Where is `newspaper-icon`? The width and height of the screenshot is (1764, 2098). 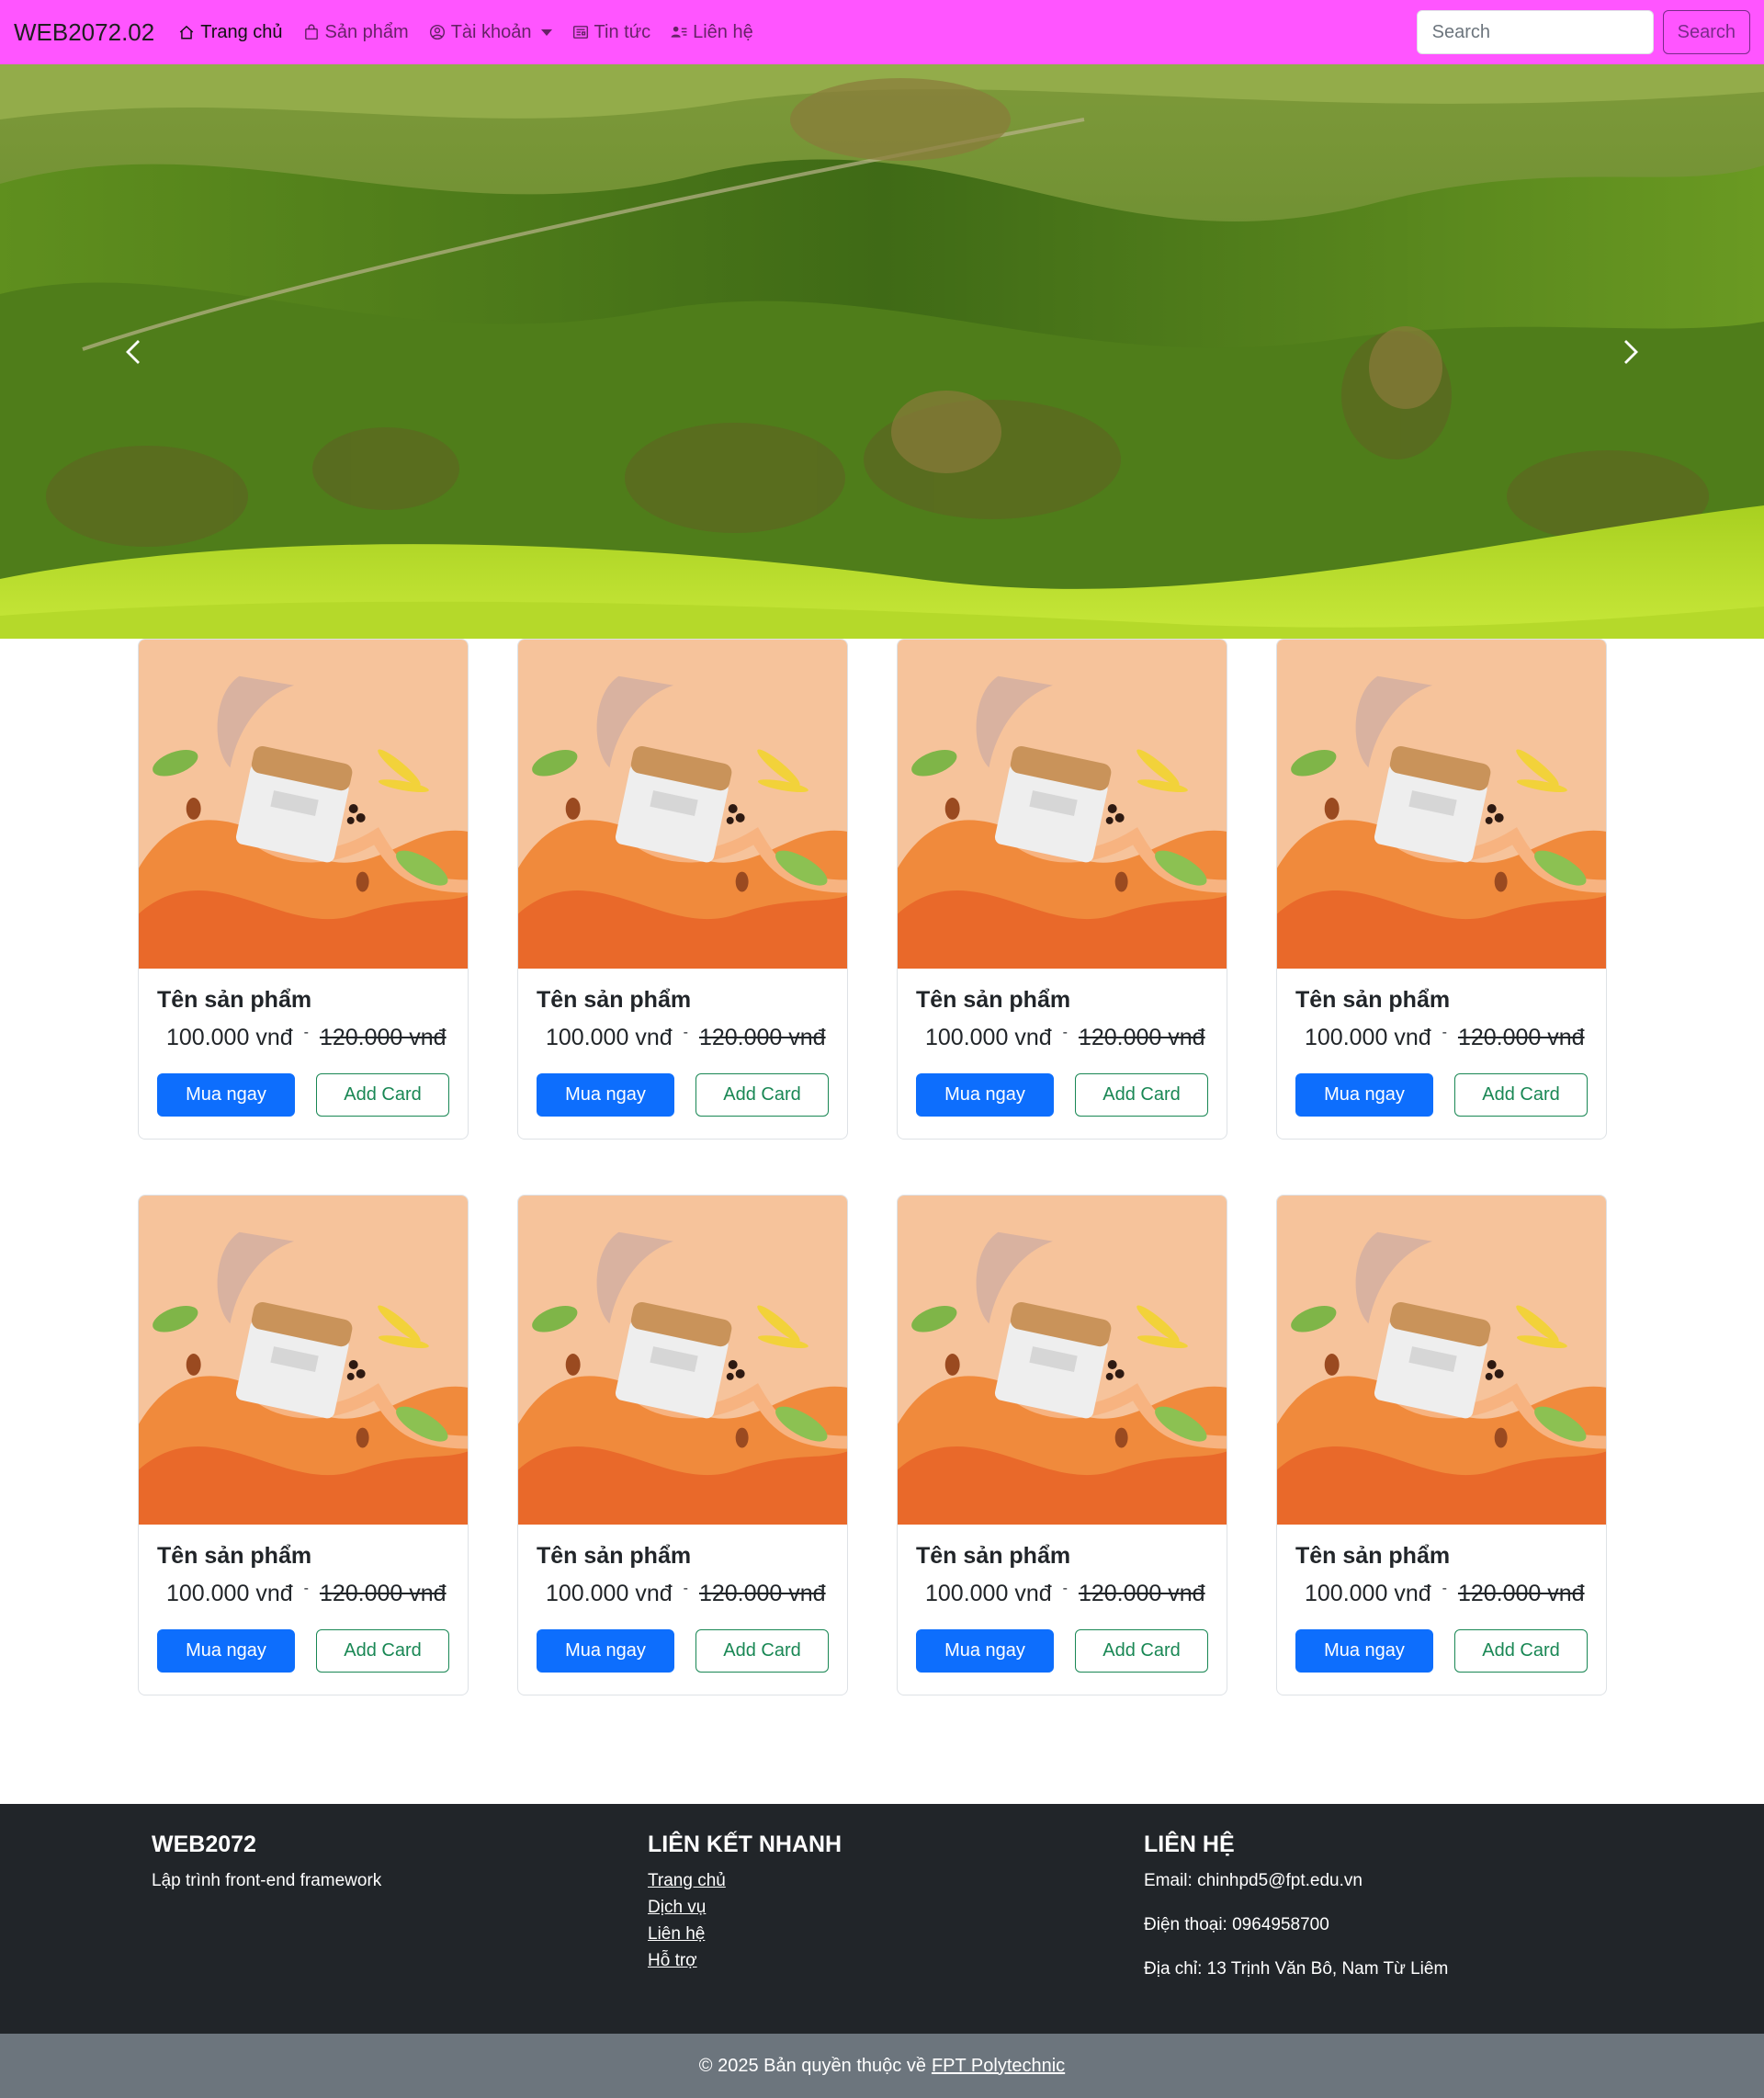
newspaper-icon is located at coordinates (580, 32).